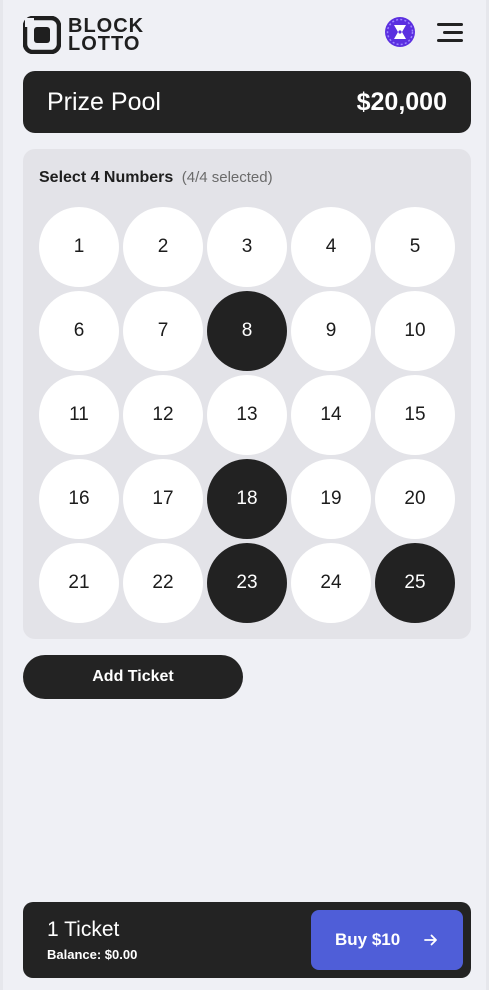  I want to click on number-ball-16: 16, so click(79, 499).